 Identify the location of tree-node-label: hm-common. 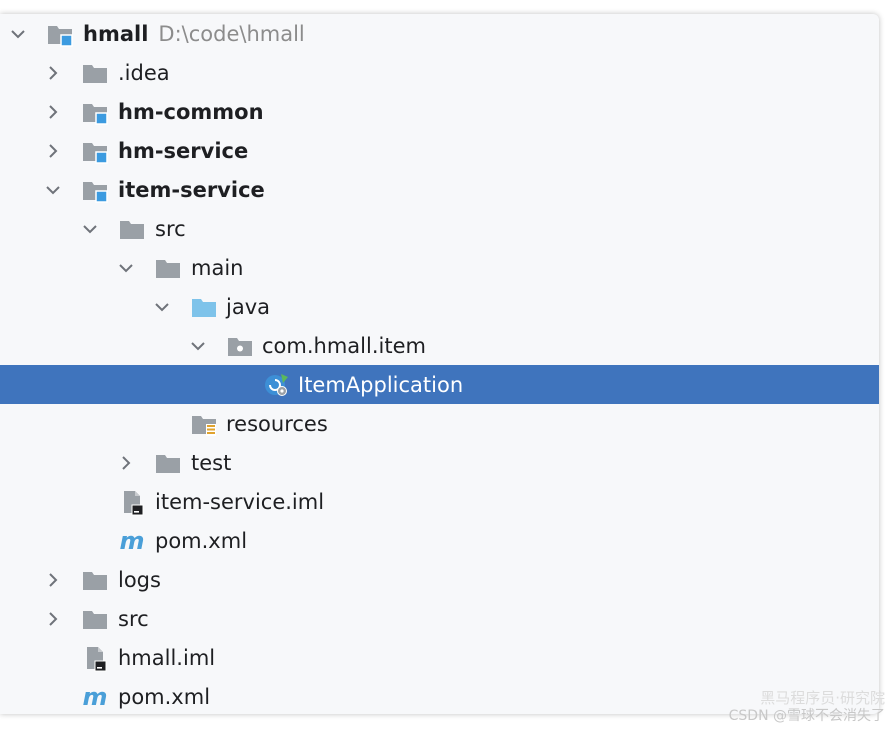
(191, 111).